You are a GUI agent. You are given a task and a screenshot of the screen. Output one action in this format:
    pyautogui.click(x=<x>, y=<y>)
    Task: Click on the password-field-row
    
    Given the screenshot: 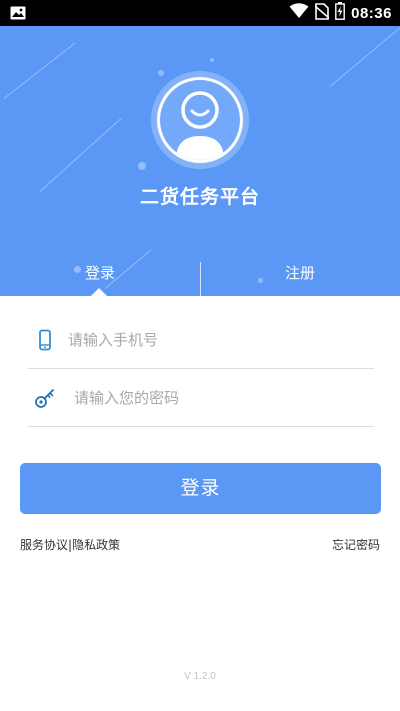 What is the action you would take?
    pyautogui.click(x=201, y=398)
    